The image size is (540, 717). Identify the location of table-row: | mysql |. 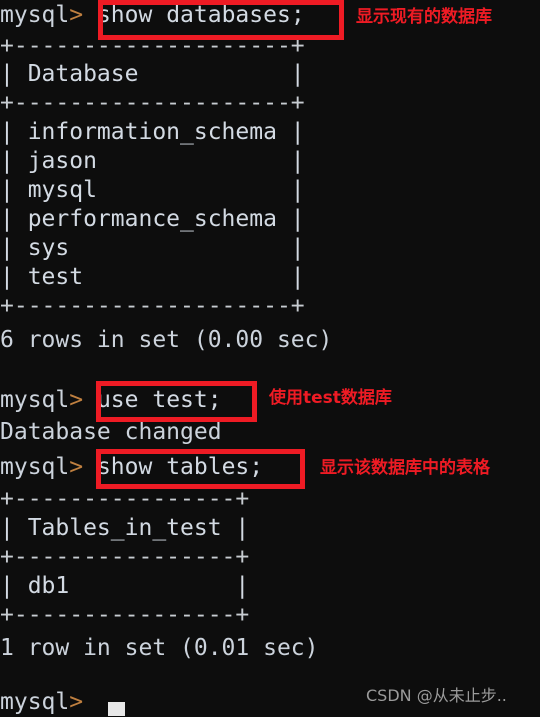
(152, 190).